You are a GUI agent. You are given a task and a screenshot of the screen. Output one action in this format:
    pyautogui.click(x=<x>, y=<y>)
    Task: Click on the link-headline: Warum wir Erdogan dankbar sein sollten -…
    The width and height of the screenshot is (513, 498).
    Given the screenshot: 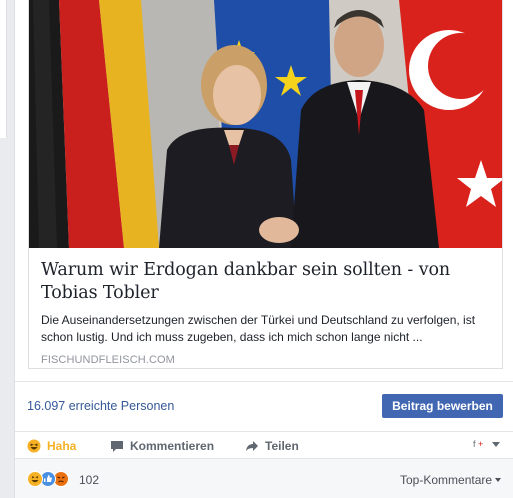 What is the action you would take?
    pyautogui.click(x=266, y=282)
    